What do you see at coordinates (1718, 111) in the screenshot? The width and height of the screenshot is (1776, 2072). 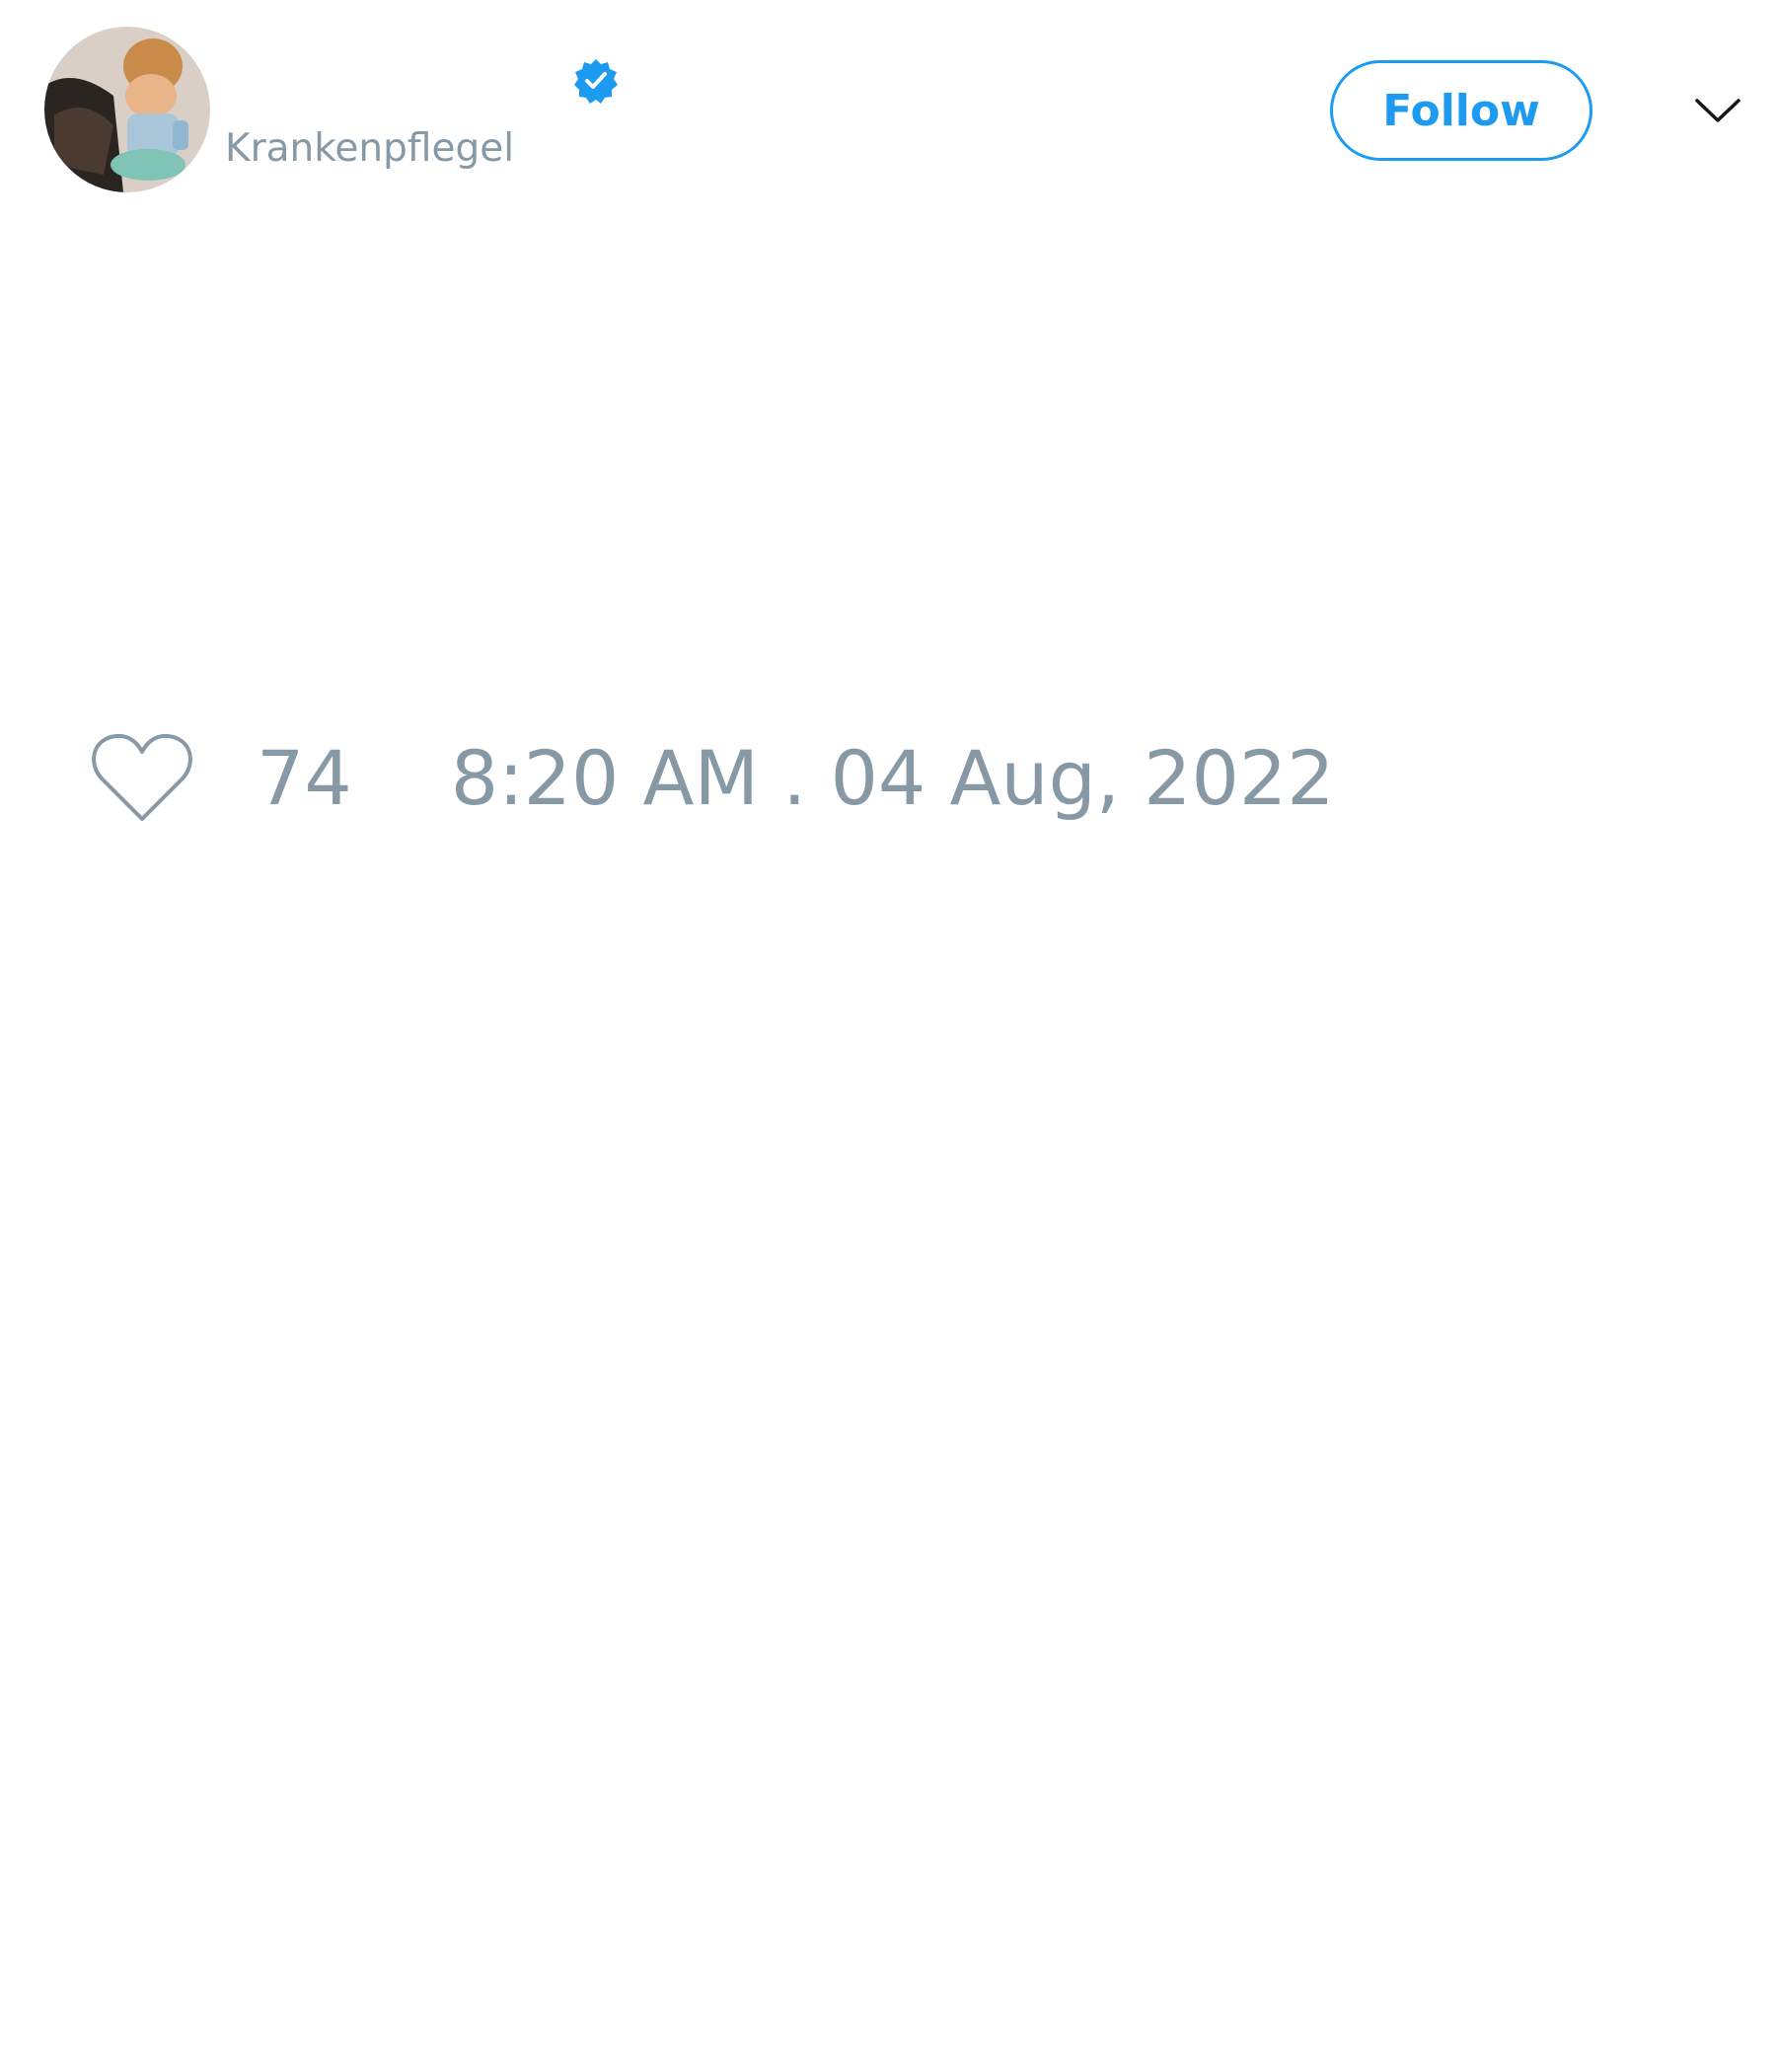 I see `chevron-down-icon` at bounding box center [1718, 111].